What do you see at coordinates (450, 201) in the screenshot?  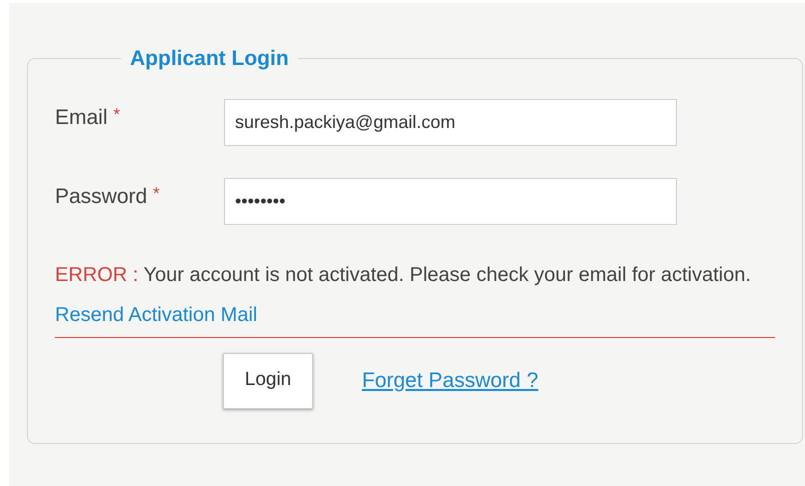 I see `password-field: ••••••••` at bounding box center [450, 201].